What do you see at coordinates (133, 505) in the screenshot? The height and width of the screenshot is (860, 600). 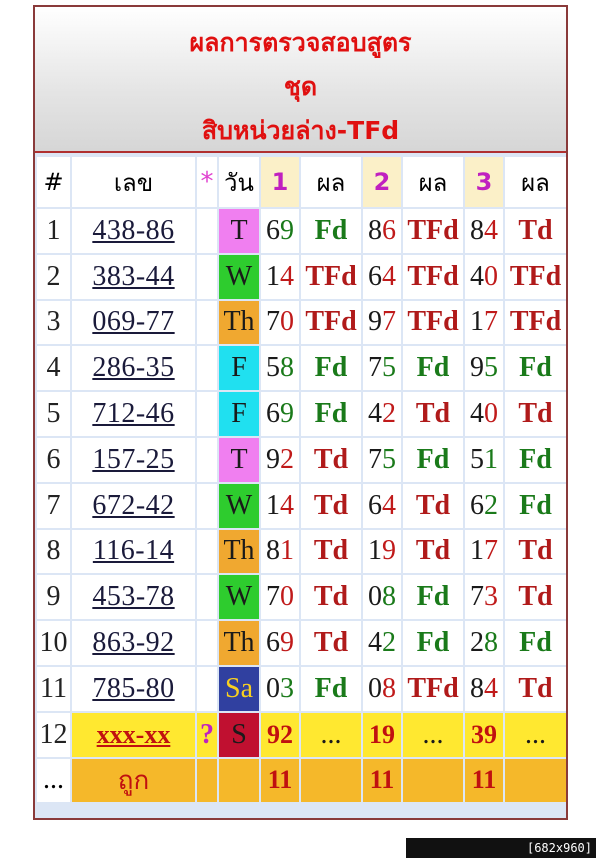 I see `row-number: 672-42` at bounding box center [133, 505].